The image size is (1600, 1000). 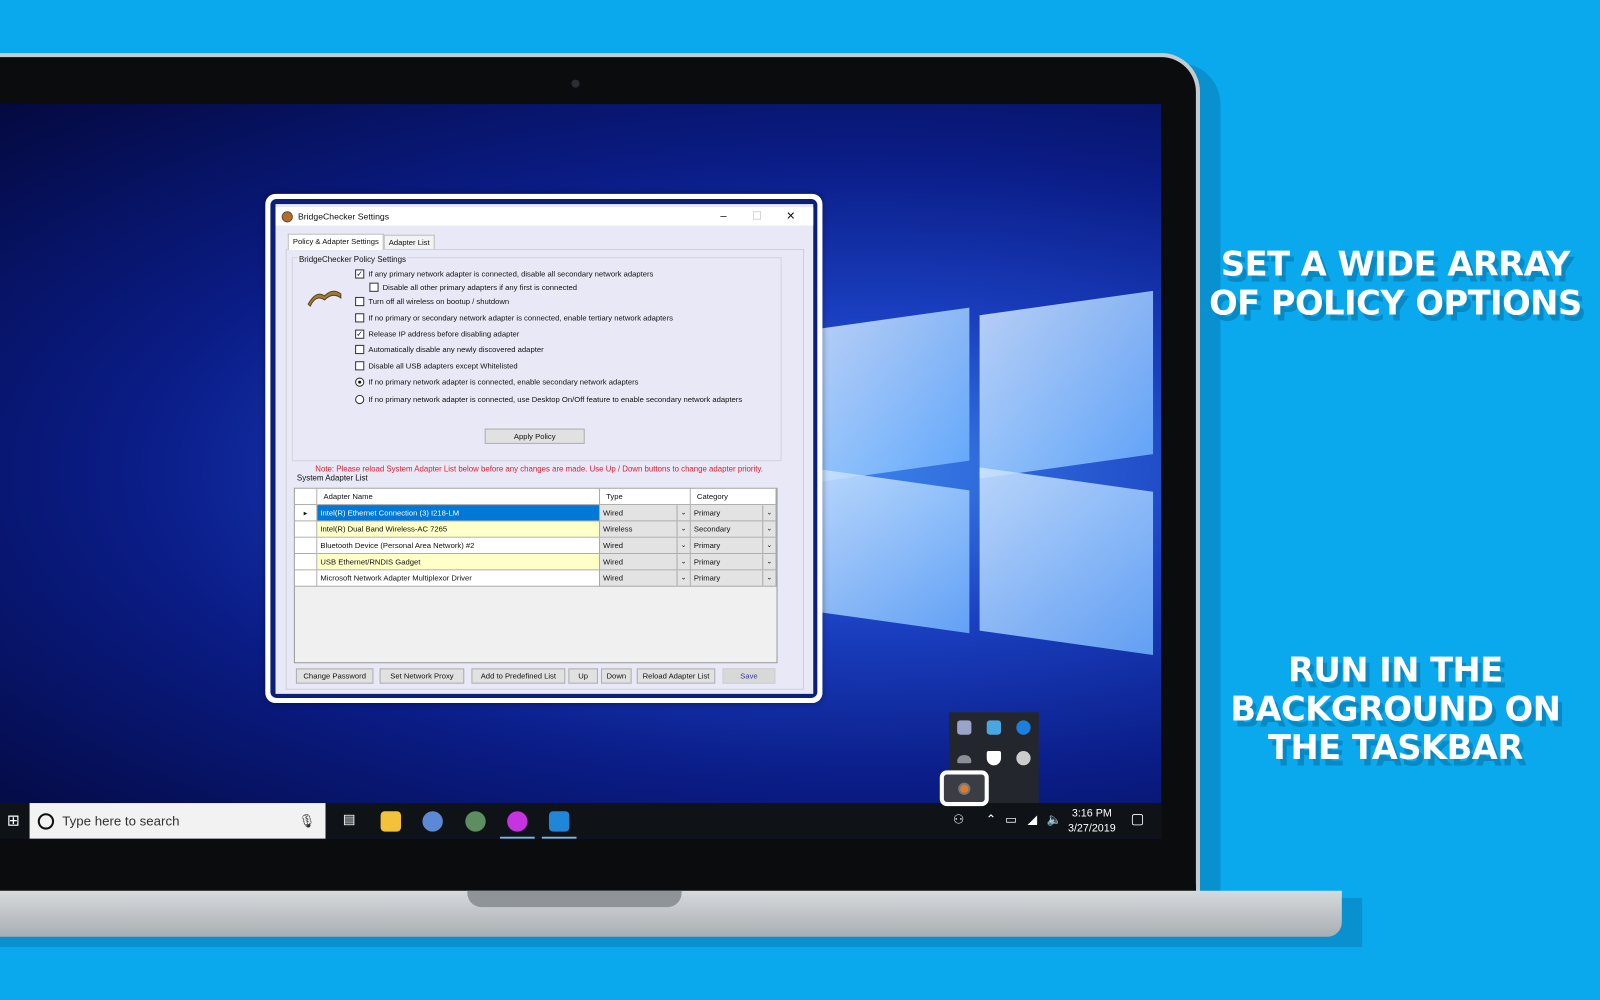 I want to click on file-explorer-icon, so click(x=391, y=821).